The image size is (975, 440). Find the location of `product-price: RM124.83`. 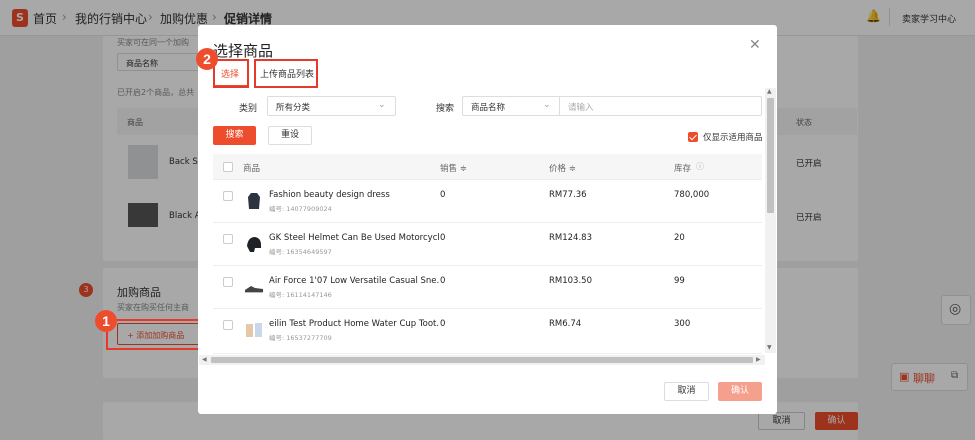

product-price: RM124.83 is located at coordinates (570, 238).